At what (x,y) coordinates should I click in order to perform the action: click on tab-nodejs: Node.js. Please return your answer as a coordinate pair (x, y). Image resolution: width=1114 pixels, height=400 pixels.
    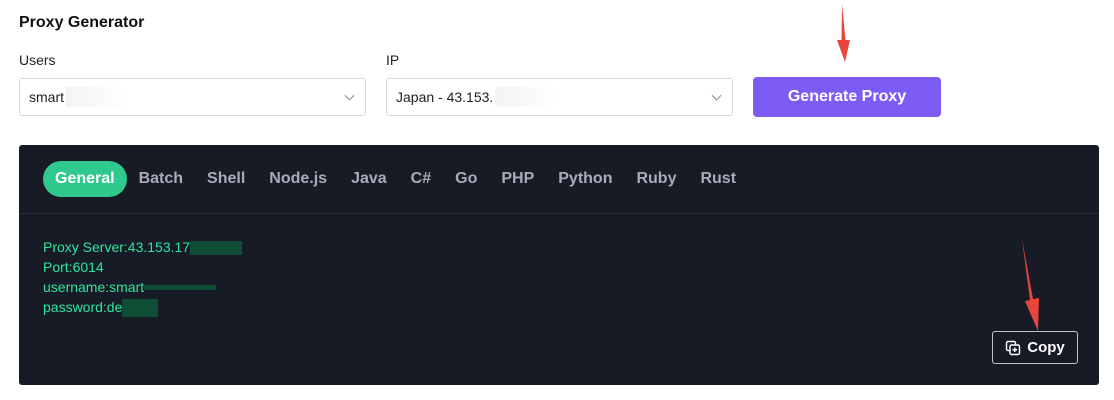
    Looking at the image, I should click on (298, 179).